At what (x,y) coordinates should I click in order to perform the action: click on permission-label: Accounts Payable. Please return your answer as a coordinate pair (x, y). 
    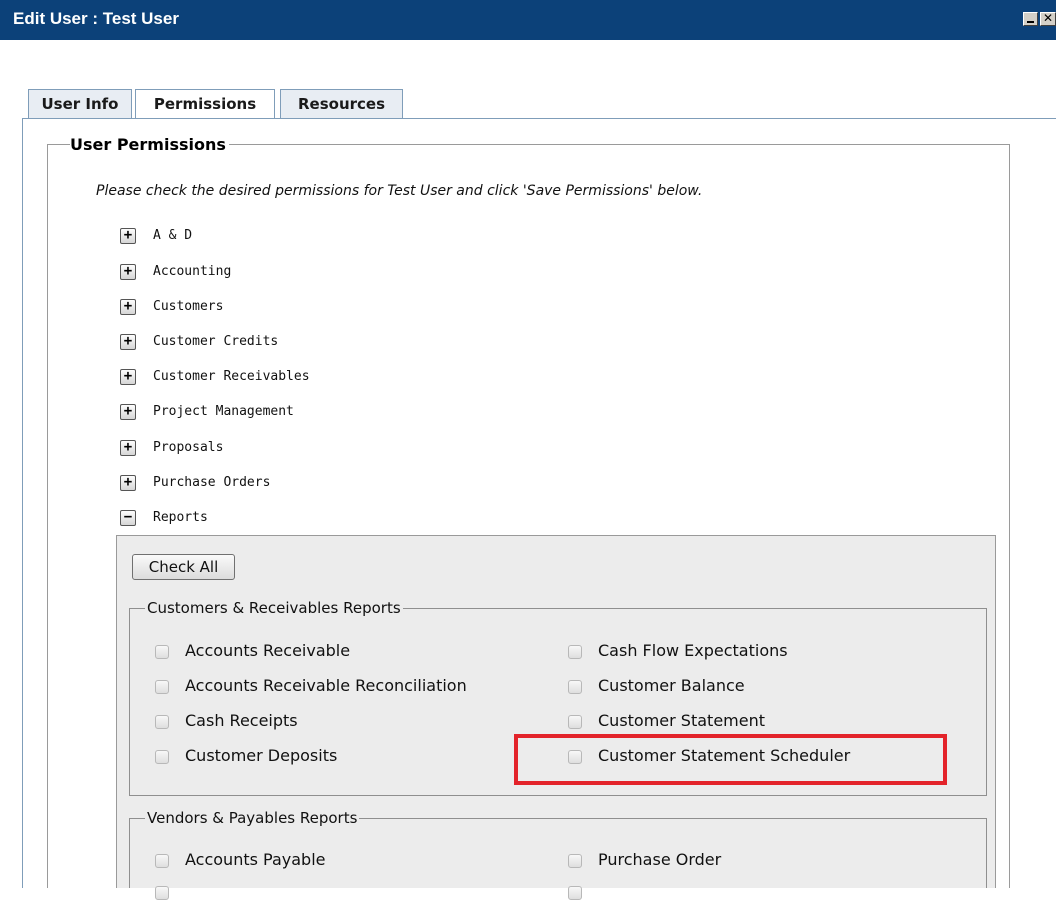
    Looking at the image, I should click on (255, 859).